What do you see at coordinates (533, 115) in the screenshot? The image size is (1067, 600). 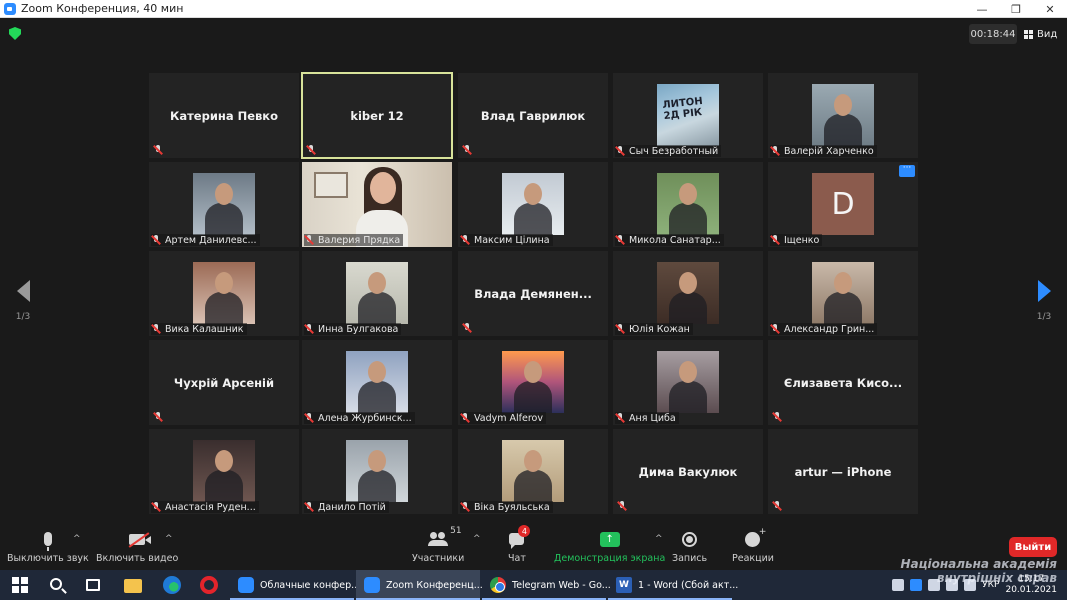 I see `participant-tile: Влад Гаврилюк` at bounding box center [533, 115].